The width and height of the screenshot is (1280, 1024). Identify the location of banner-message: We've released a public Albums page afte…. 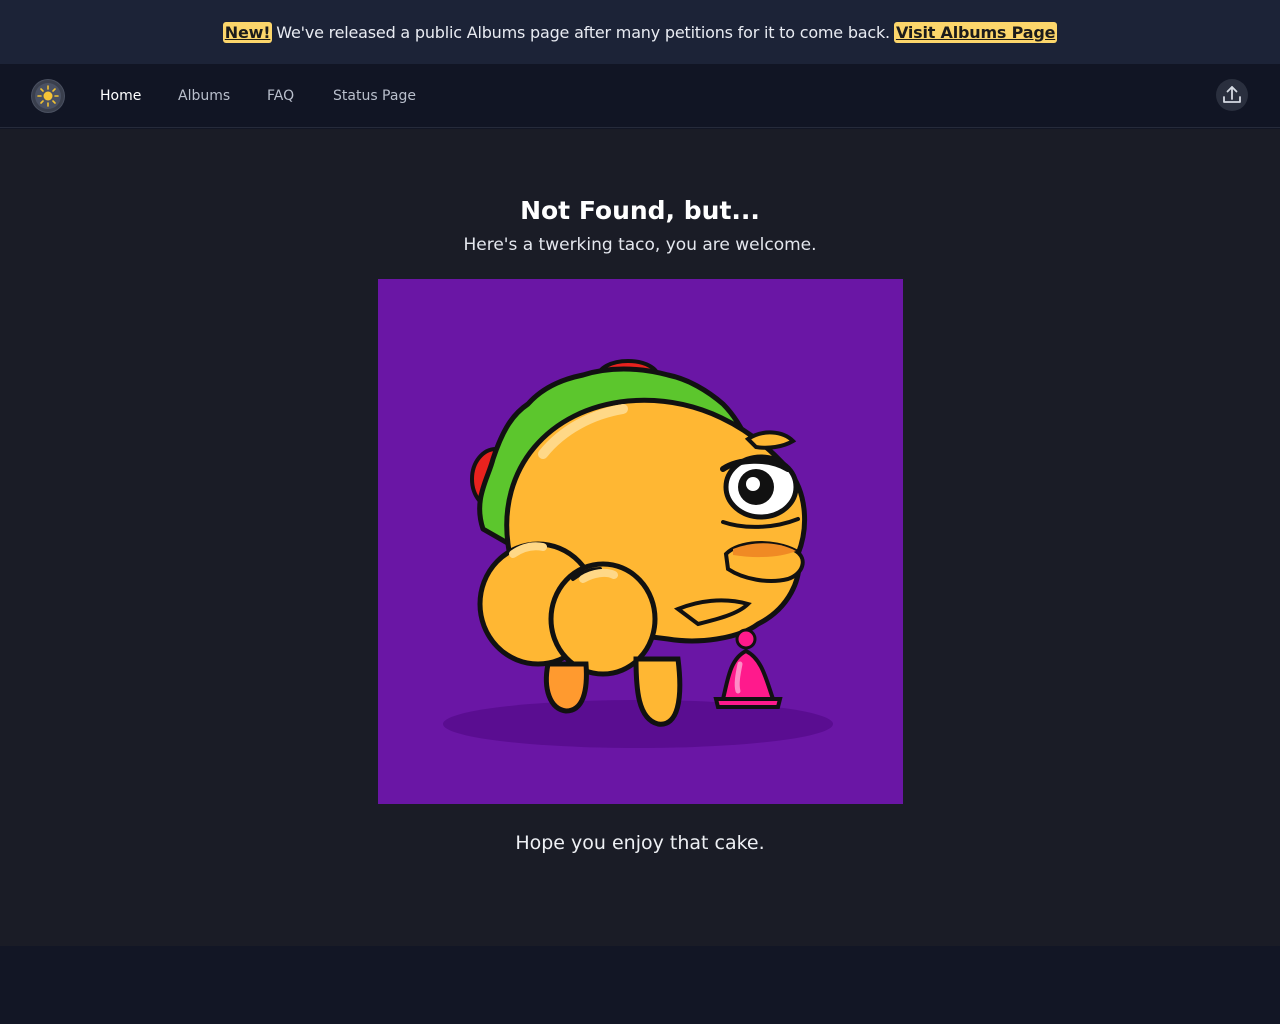
(583, 32).